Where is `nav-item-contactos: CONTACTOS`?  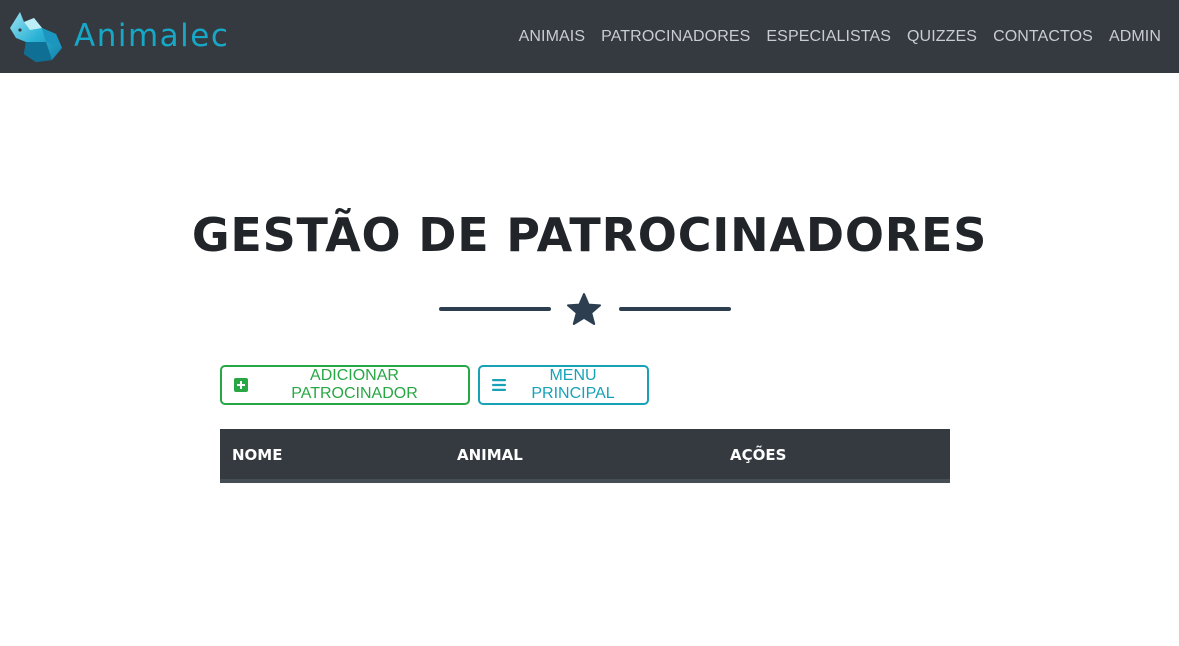
nav-item-contactos: CONTACTOS is located at coordinates (1043, 37).